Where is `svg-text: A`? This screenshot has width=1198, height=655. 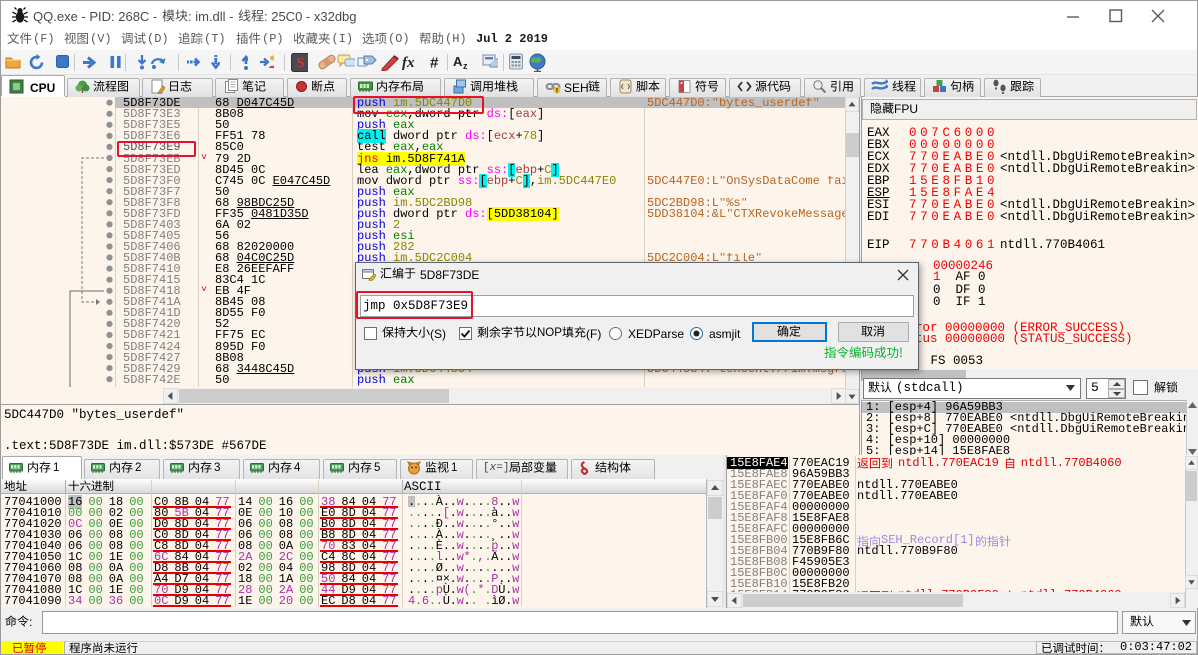 svg-text: A is located at coordinates (458, 61).